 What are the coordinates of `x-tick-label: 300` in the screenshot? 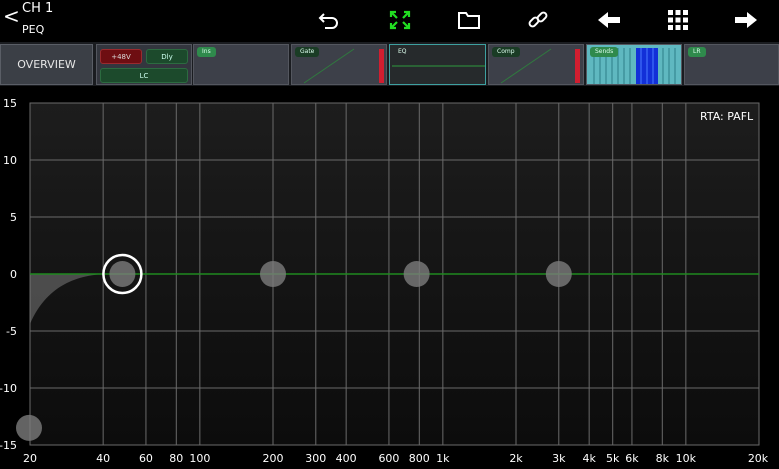 It's located at (315, 458).